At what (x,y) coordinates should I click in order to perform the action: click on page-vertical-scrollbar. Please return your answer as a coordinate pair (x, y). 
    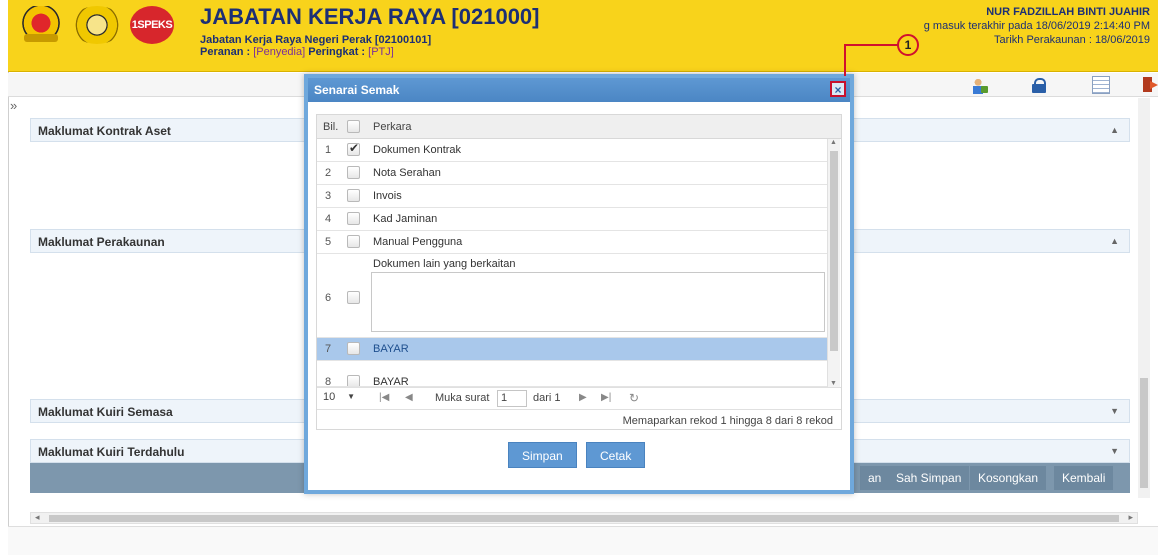
    Looking at the image, I should click on (1144, 298).